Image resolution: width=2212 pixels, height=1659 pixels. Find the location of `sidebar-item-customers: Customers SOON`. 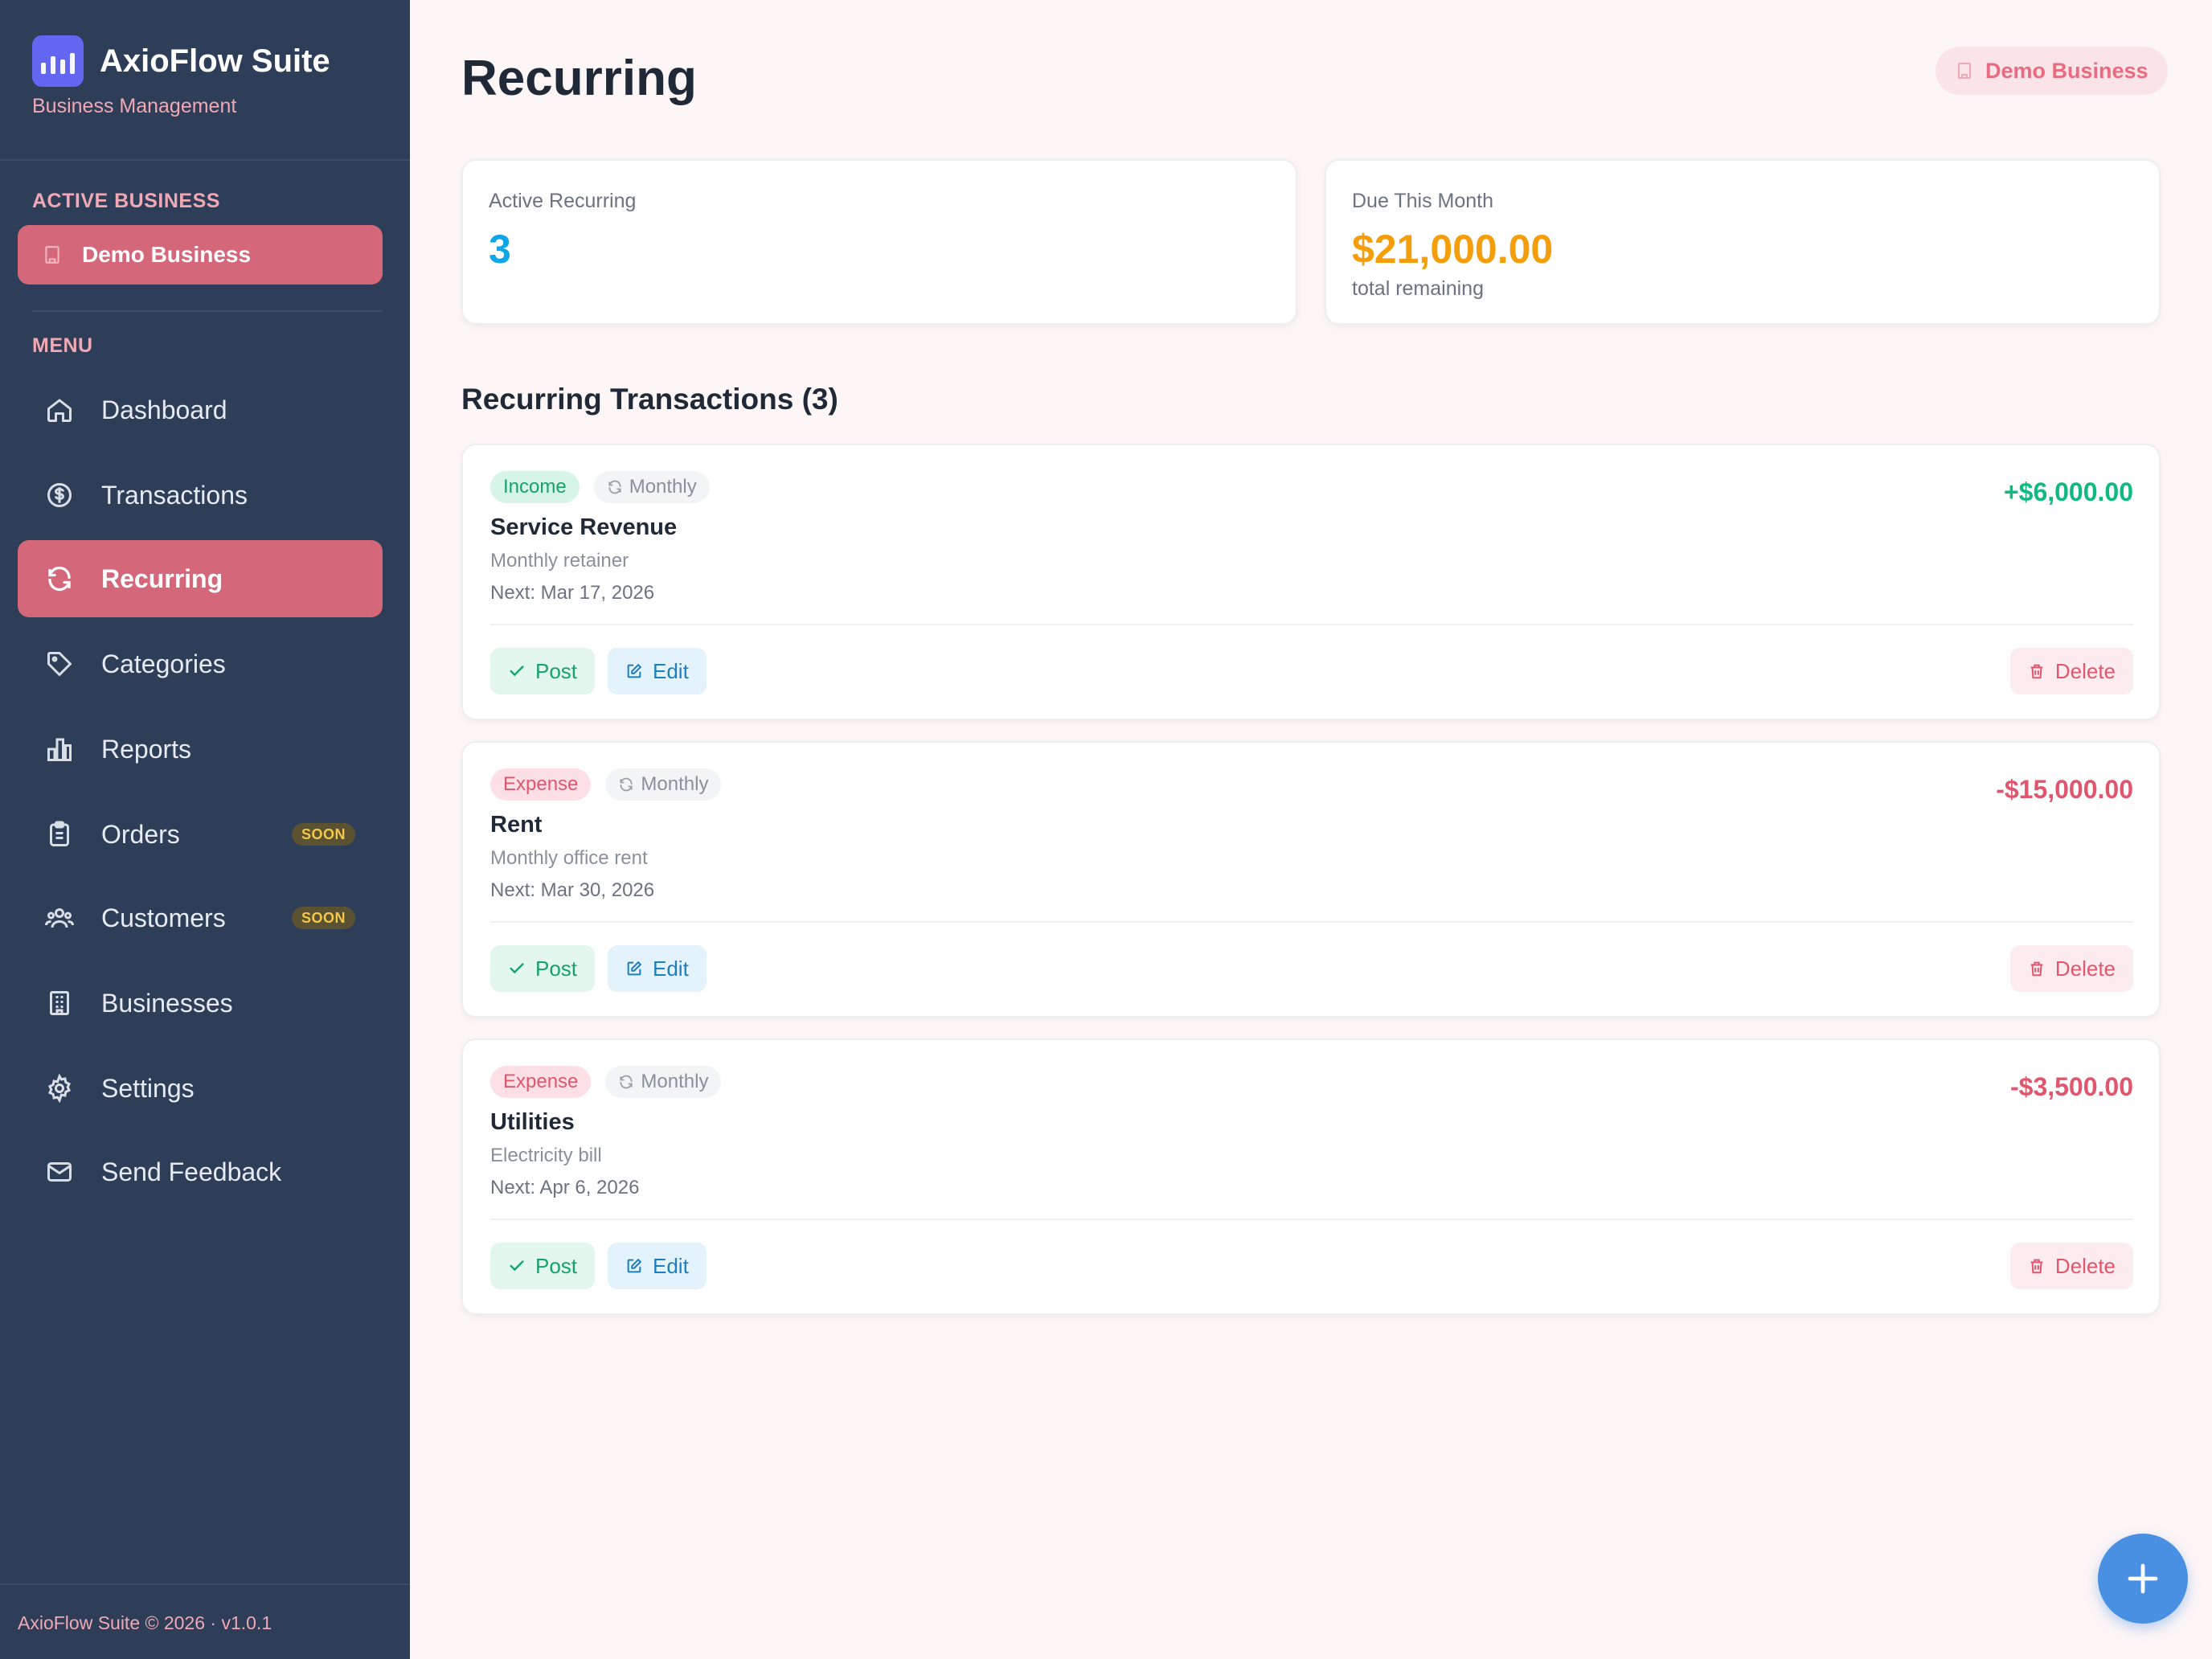

sidebar-item-customers: Customers SOON is located at coordinates (200, 917).